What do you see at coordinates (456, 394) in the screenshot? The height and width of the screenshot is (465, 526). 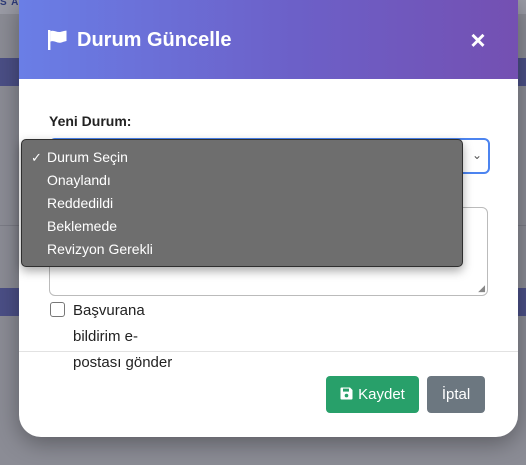 I see `cancel-button: İptal` at bounding box center [456, 394].